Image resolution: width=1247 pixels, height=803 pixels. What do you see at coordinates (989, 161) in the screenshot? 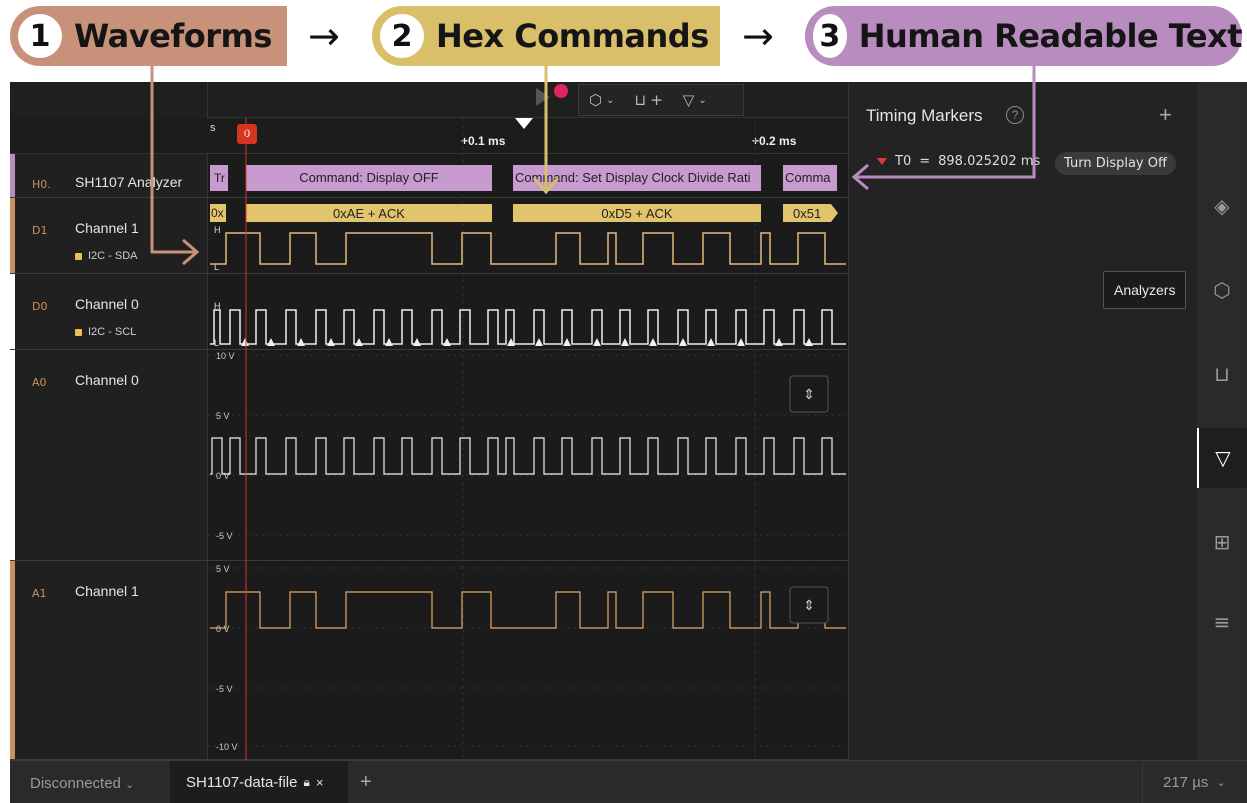
I see `marker-value: 898.025202 ms` at bounding box center [989, 161].